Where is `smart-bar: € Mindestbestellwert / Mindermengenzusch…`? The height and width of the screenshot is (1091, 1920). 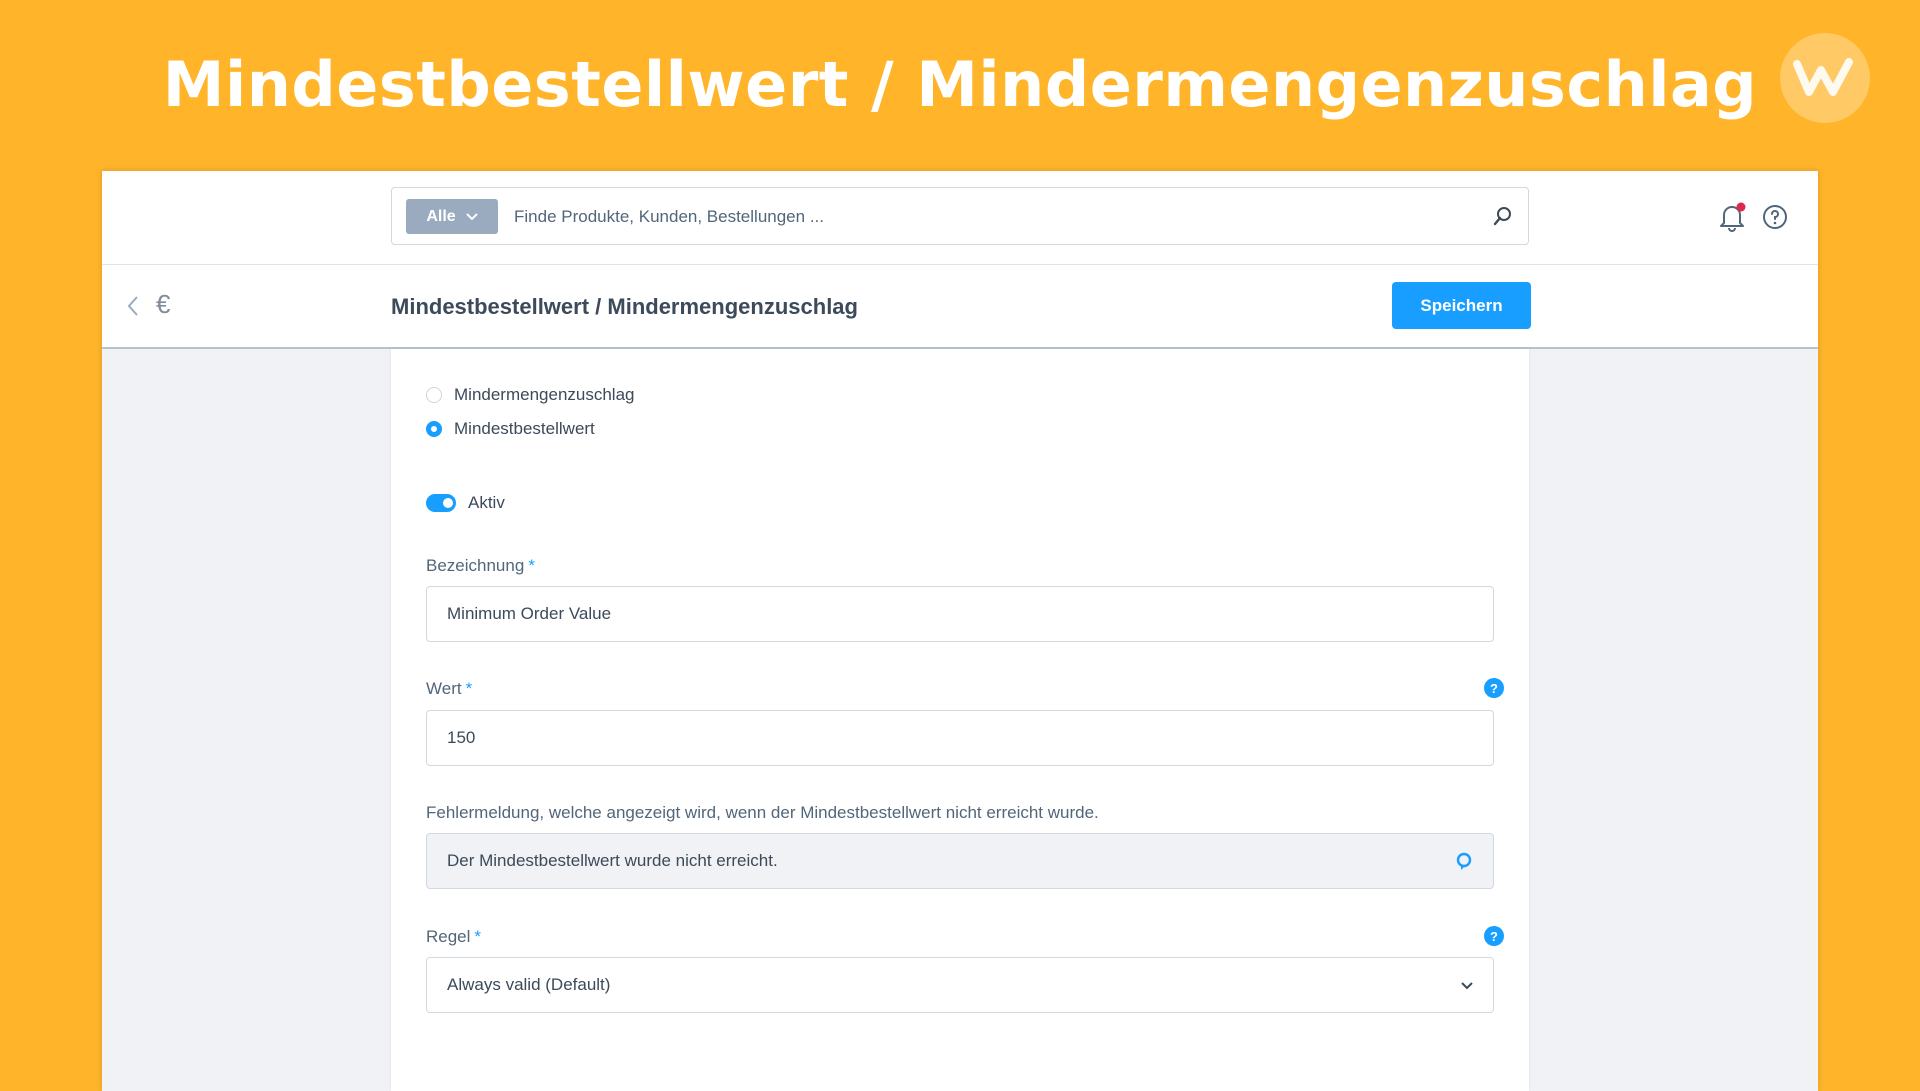 smart-bar: € Mindestbestellwert / Mindermengenzusch… is located at coordinates (960, 307).